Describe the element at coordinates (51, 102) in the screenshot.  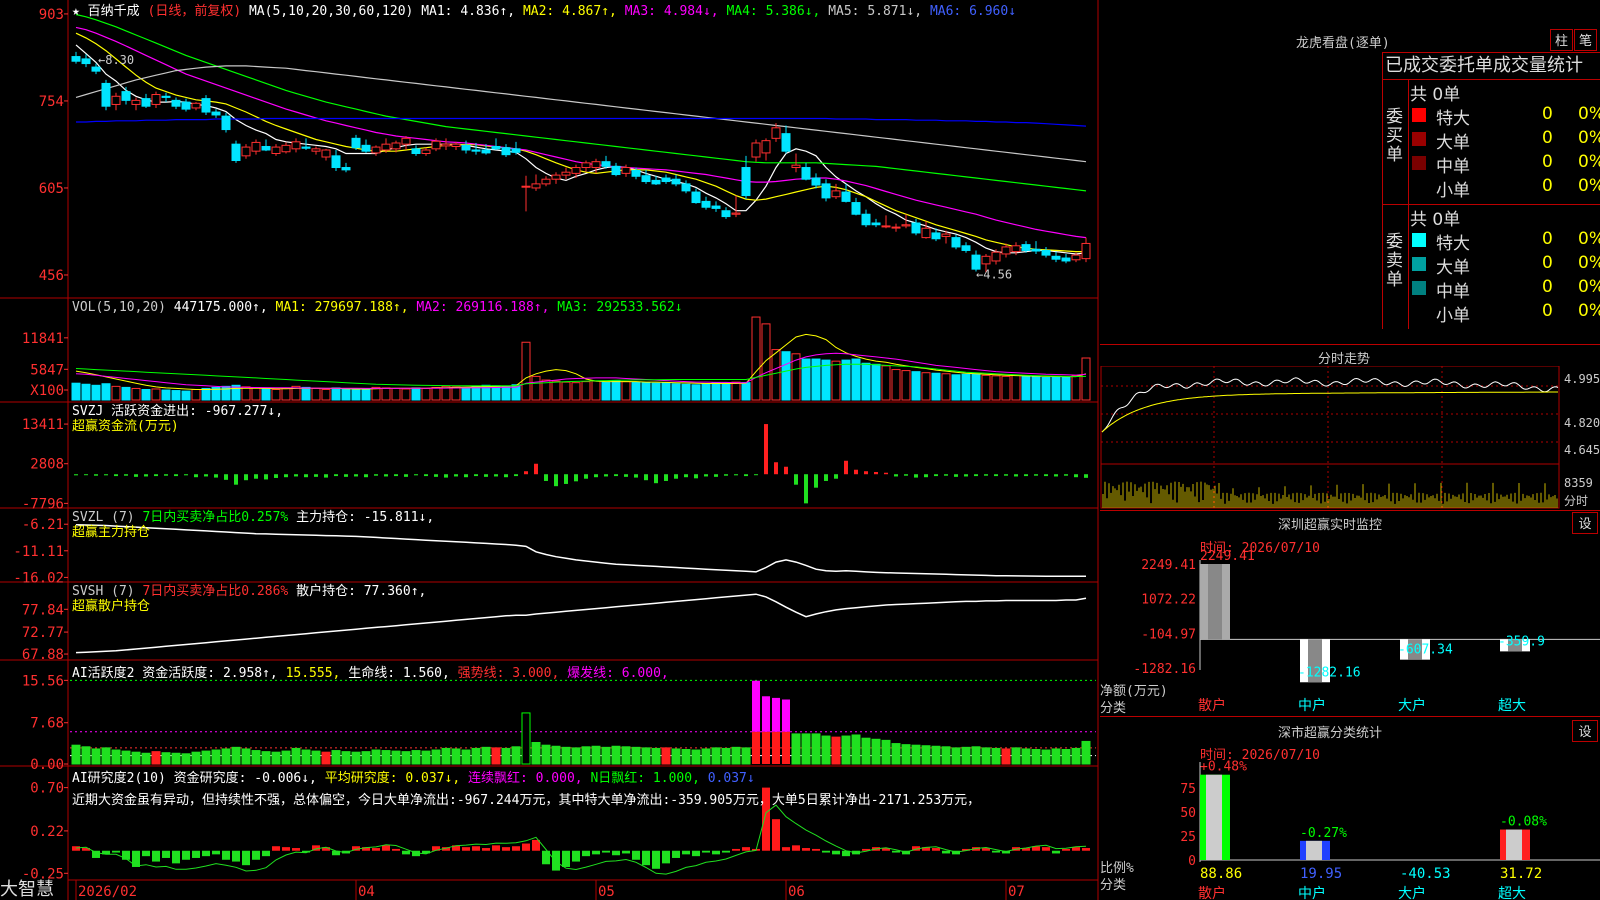
I see `price-y-label: 754` at that location.